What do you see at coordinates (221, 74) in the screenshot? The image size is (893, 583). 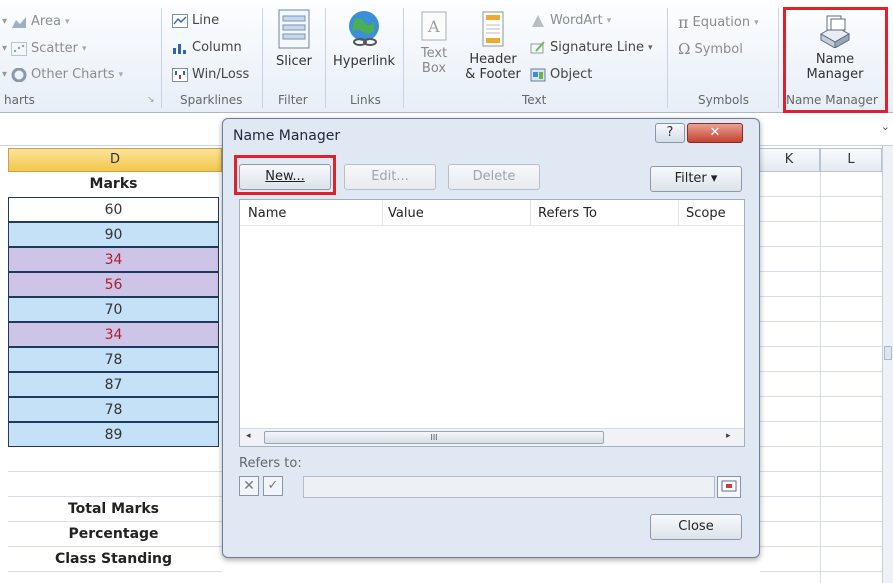 I see `sparkline-winloss-label: Win/Loss` at bounding box center [221, 74].